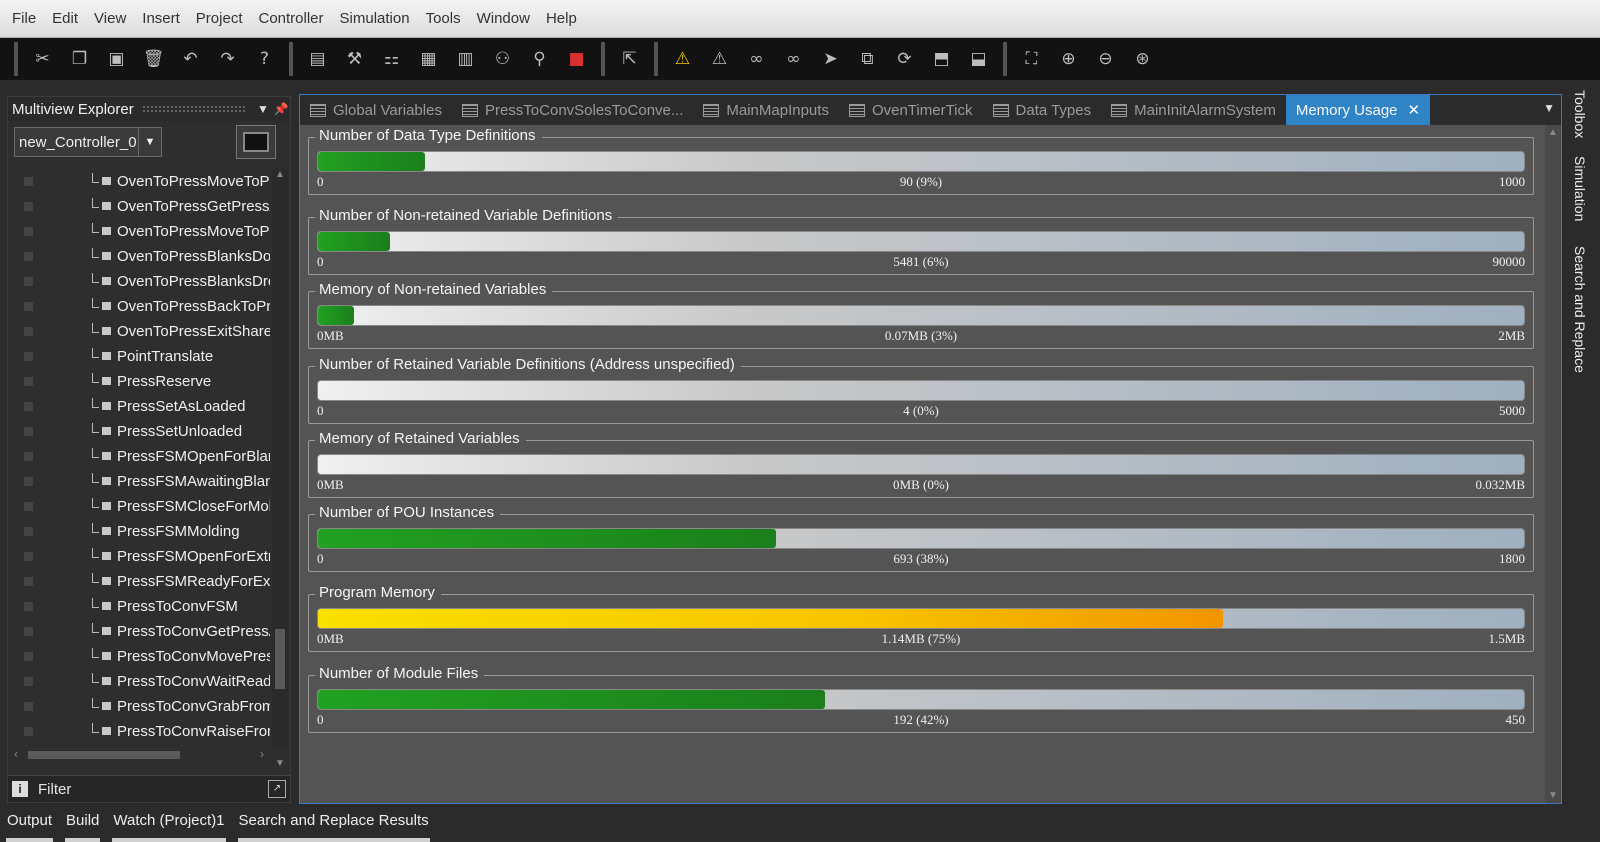  I want to click on menu-help: Help, so click(561, 18).